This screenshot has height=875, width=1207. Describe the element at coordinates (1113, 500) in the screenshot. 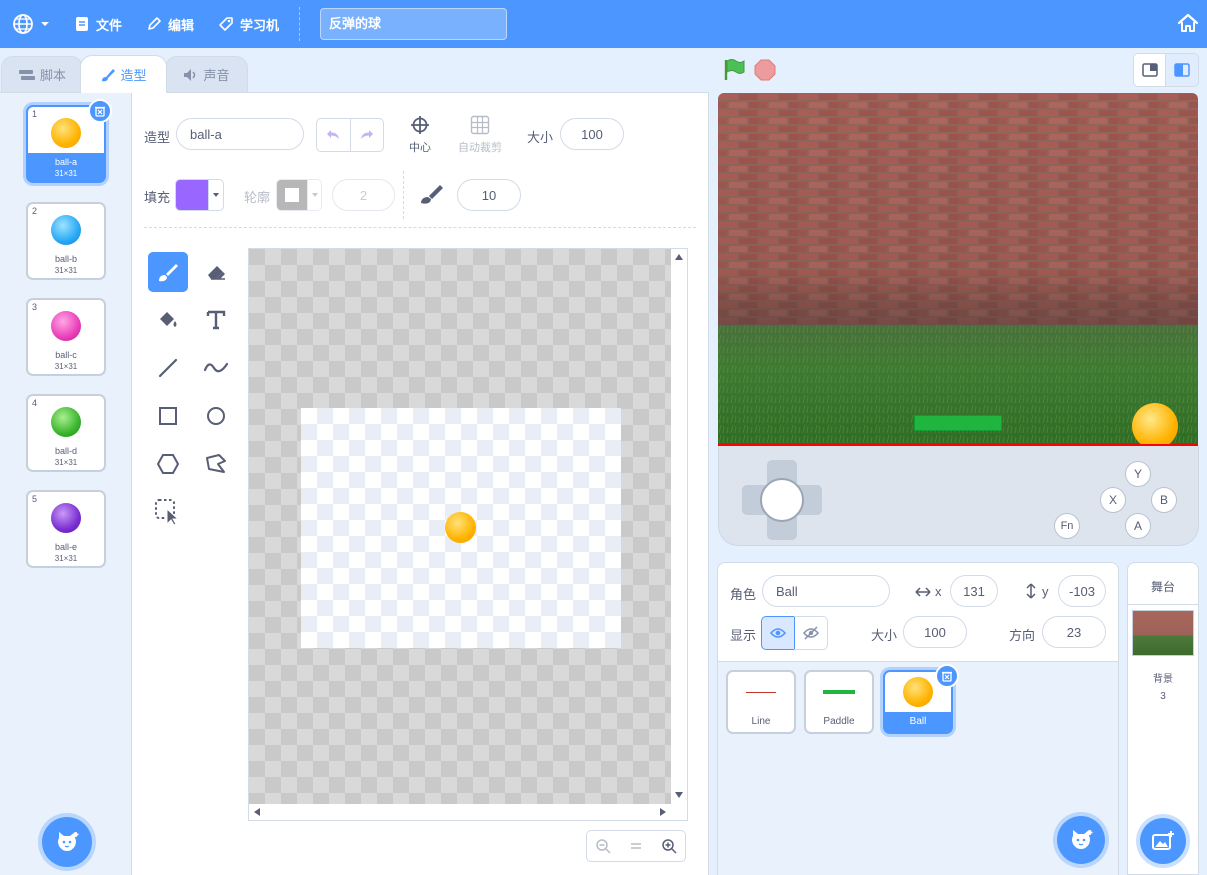

I see `x-button: X` at that location.